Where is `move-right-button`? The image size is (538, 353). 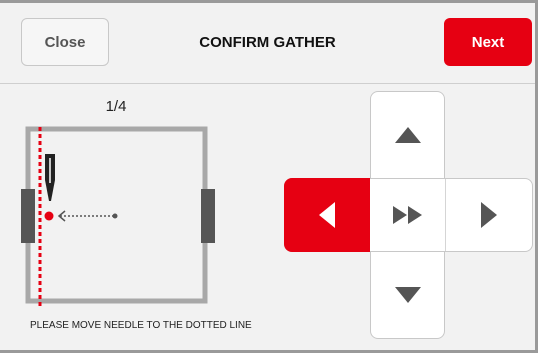
move-right-button is located at coordinates (488, 215).